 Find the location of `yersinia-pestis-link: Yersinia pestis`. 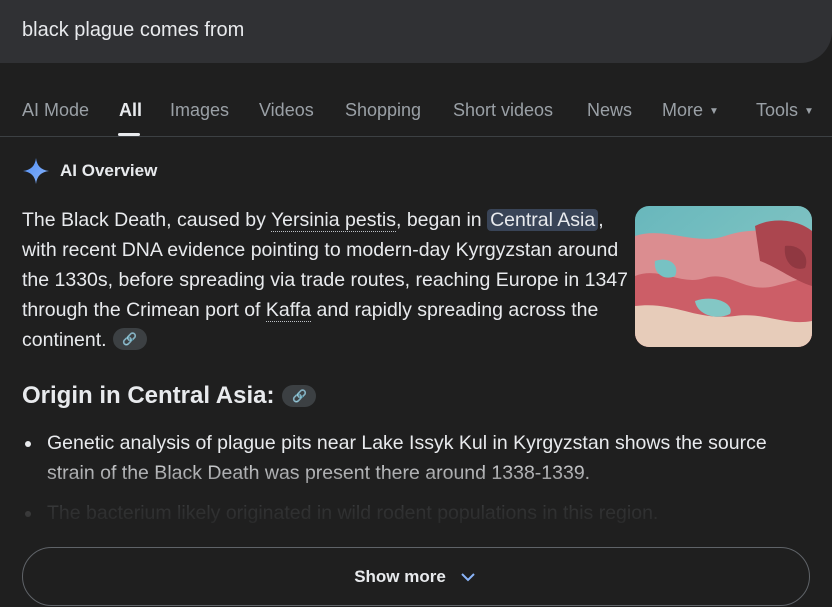

yersinia-pestis-link: Yersinia pestis is located at coordinates (333, 220).